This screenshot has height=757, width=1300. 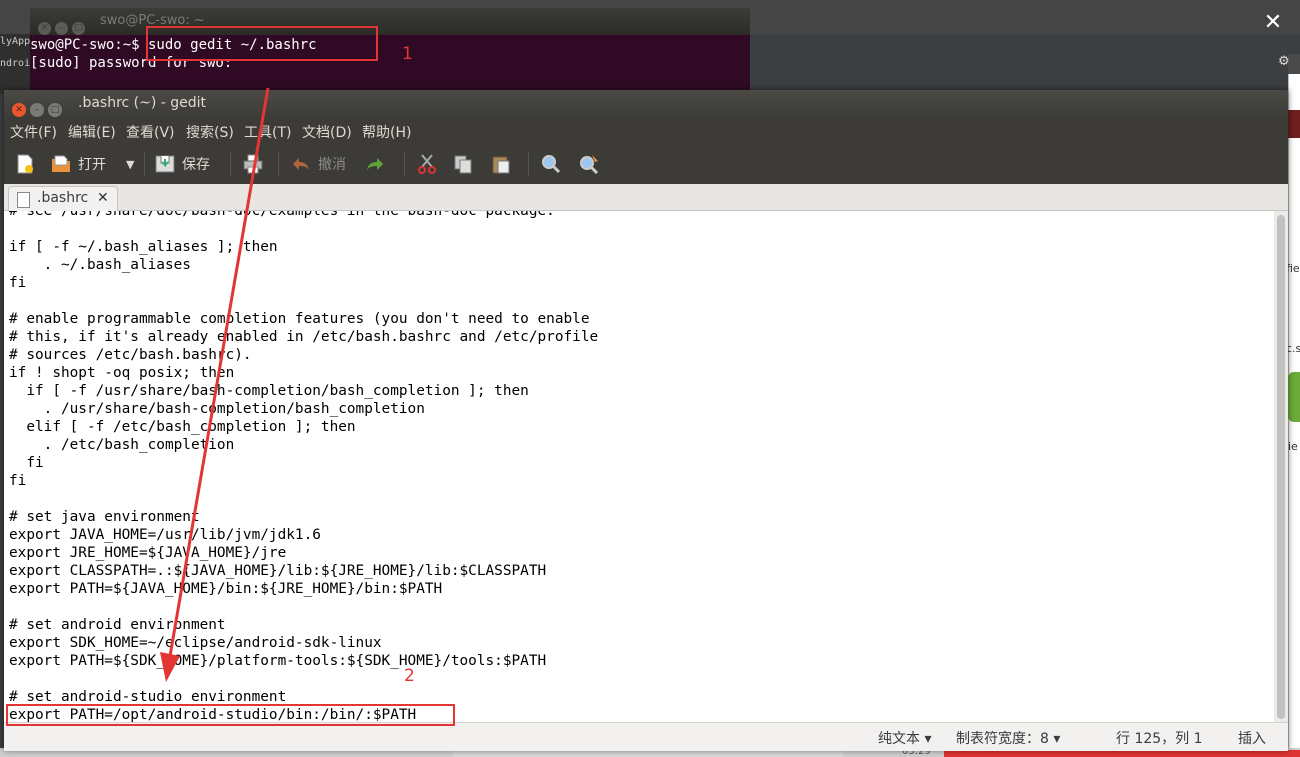 What do you see at coordinates (501, 165) in the screenshot?
I see `paste-icon` at bounding box center [501, 165].